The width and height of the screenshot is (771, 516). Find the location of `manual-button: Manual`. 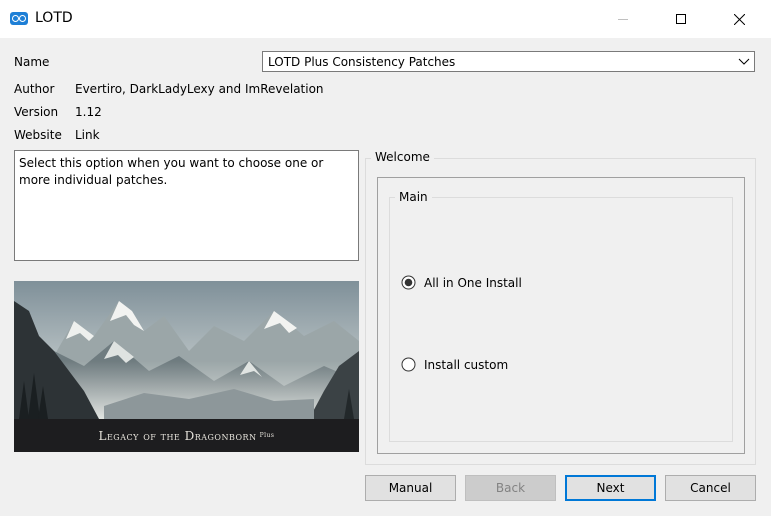

manual-button: Manual is located at coordinates (410, 488).